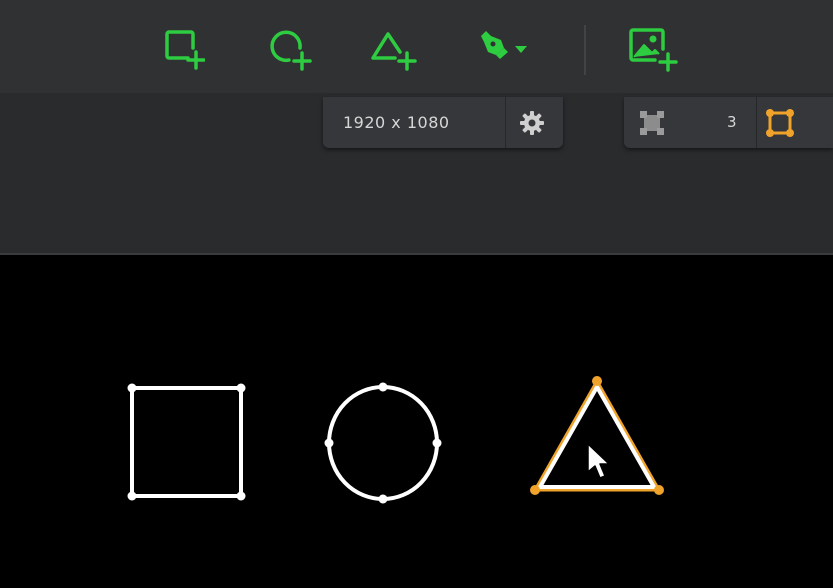  What do you see at coordinates (585, 50) in the screenshot?
I see `toolbar-separator` at bounding box center [585, 50].